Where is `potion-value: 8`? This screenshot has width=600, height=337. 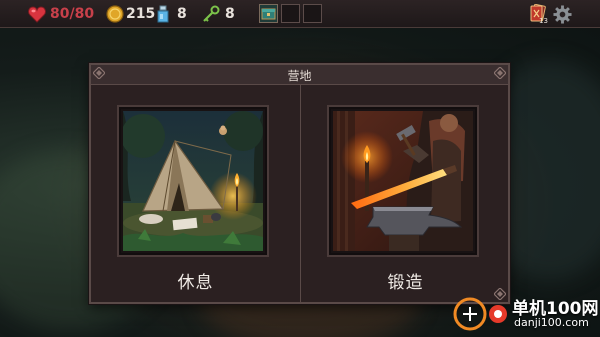
potion-value: 8 is located at coordinates (182, 14).